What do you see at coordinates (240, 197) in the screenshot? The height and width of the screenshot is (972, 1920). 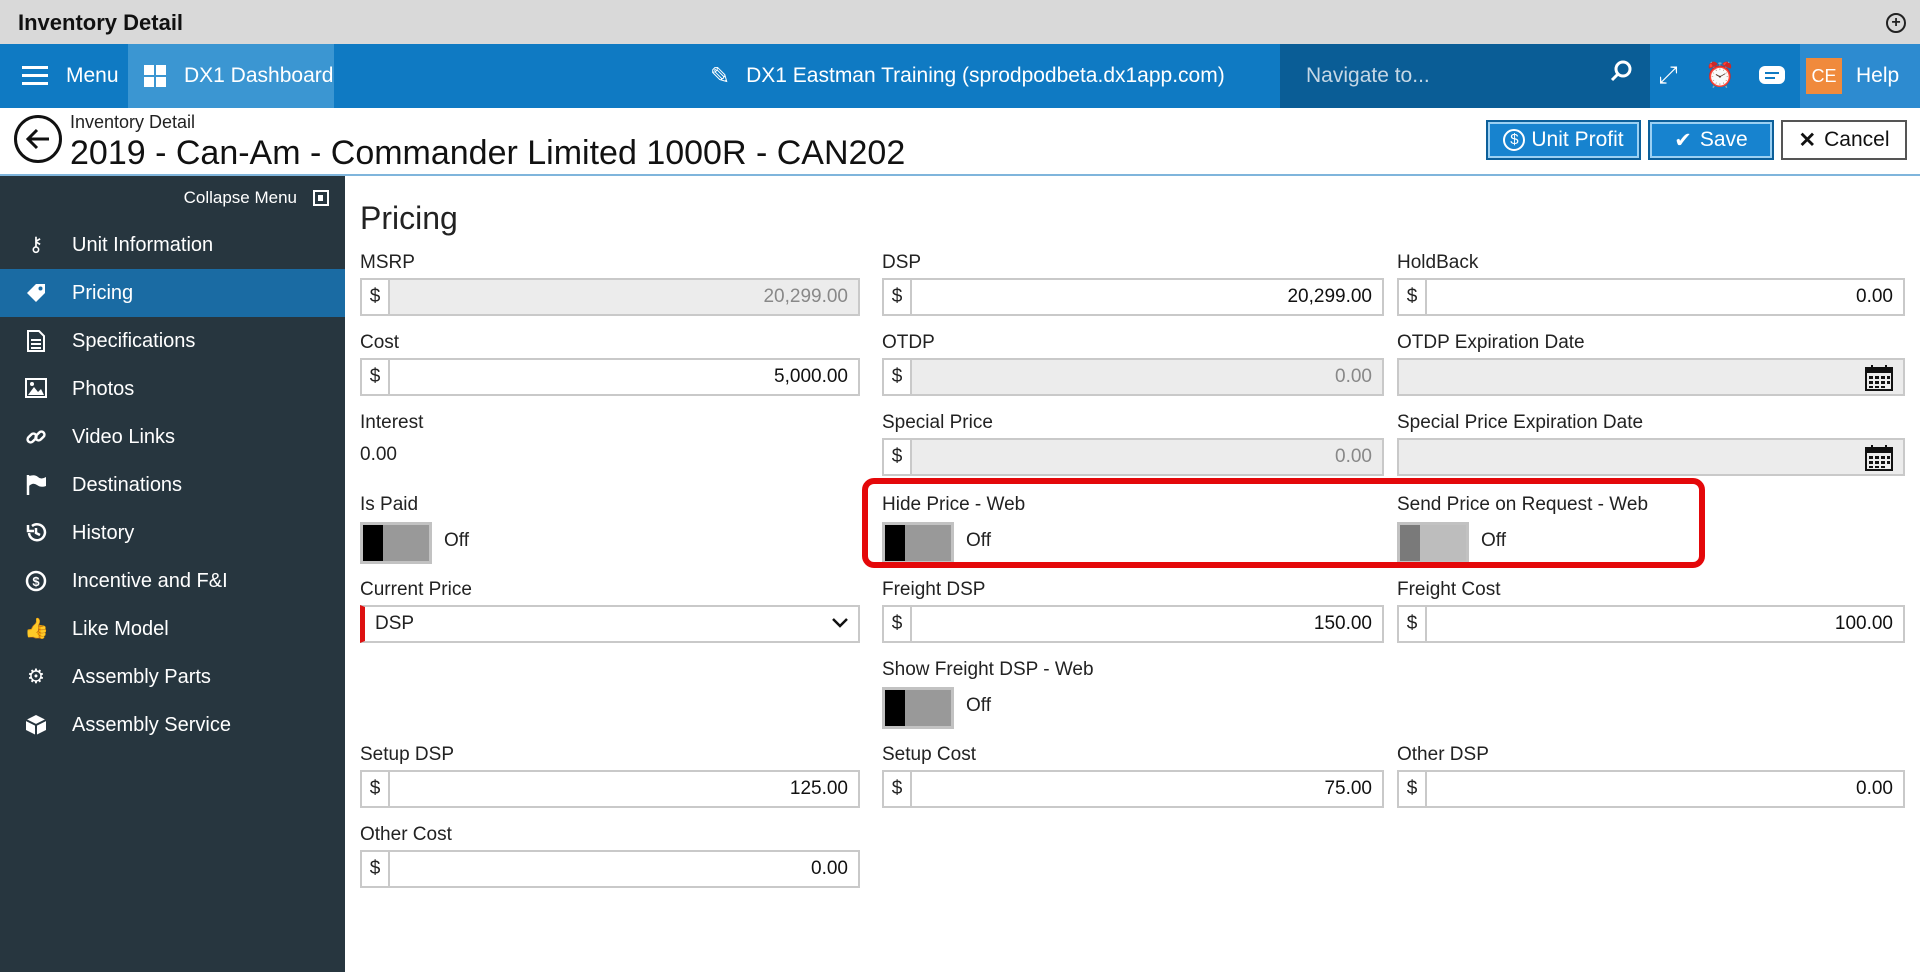 I see `collapse-menu-label: Collapse Menu` at bounding box center [240, 197].